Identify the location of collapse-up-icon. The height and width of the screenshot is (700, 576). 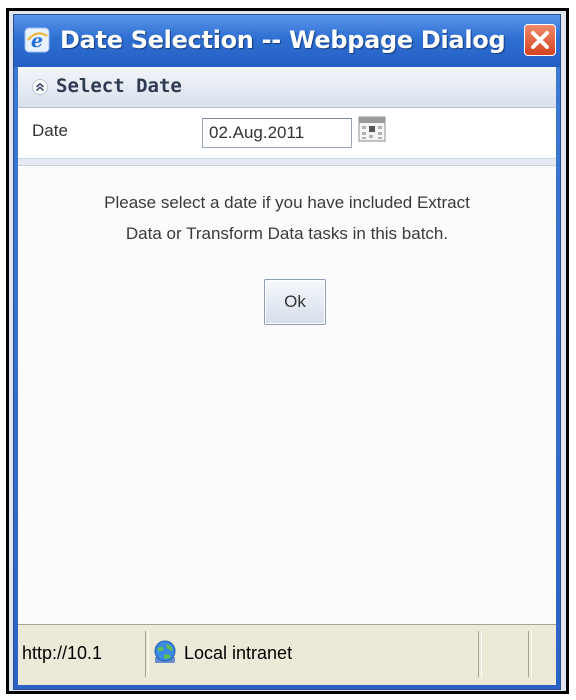
(40, 87).